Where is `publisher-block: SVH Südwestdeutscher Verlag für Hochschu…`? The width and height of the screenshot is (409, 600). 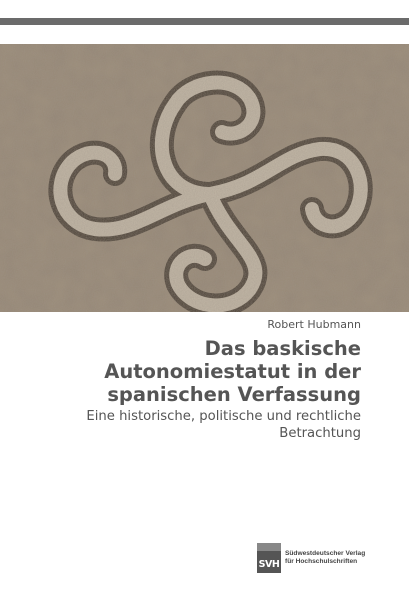
publisher-block: SVH Südwestdeutscher Verlag für Hochschu… is located at coordinates (311, 558).